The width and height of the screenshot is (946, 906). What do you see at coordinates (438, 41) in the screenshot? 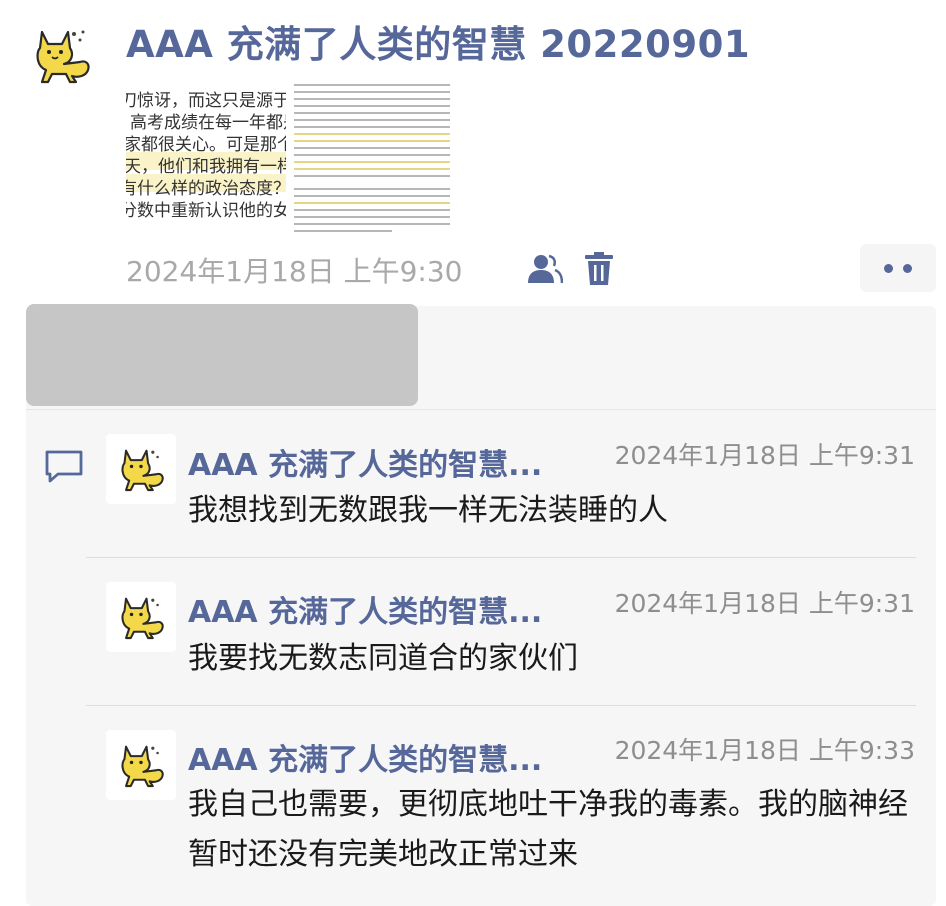
I see `post-author-name: AAA 充满了人类的智慧 20220901` at bounding box center [438, 41].